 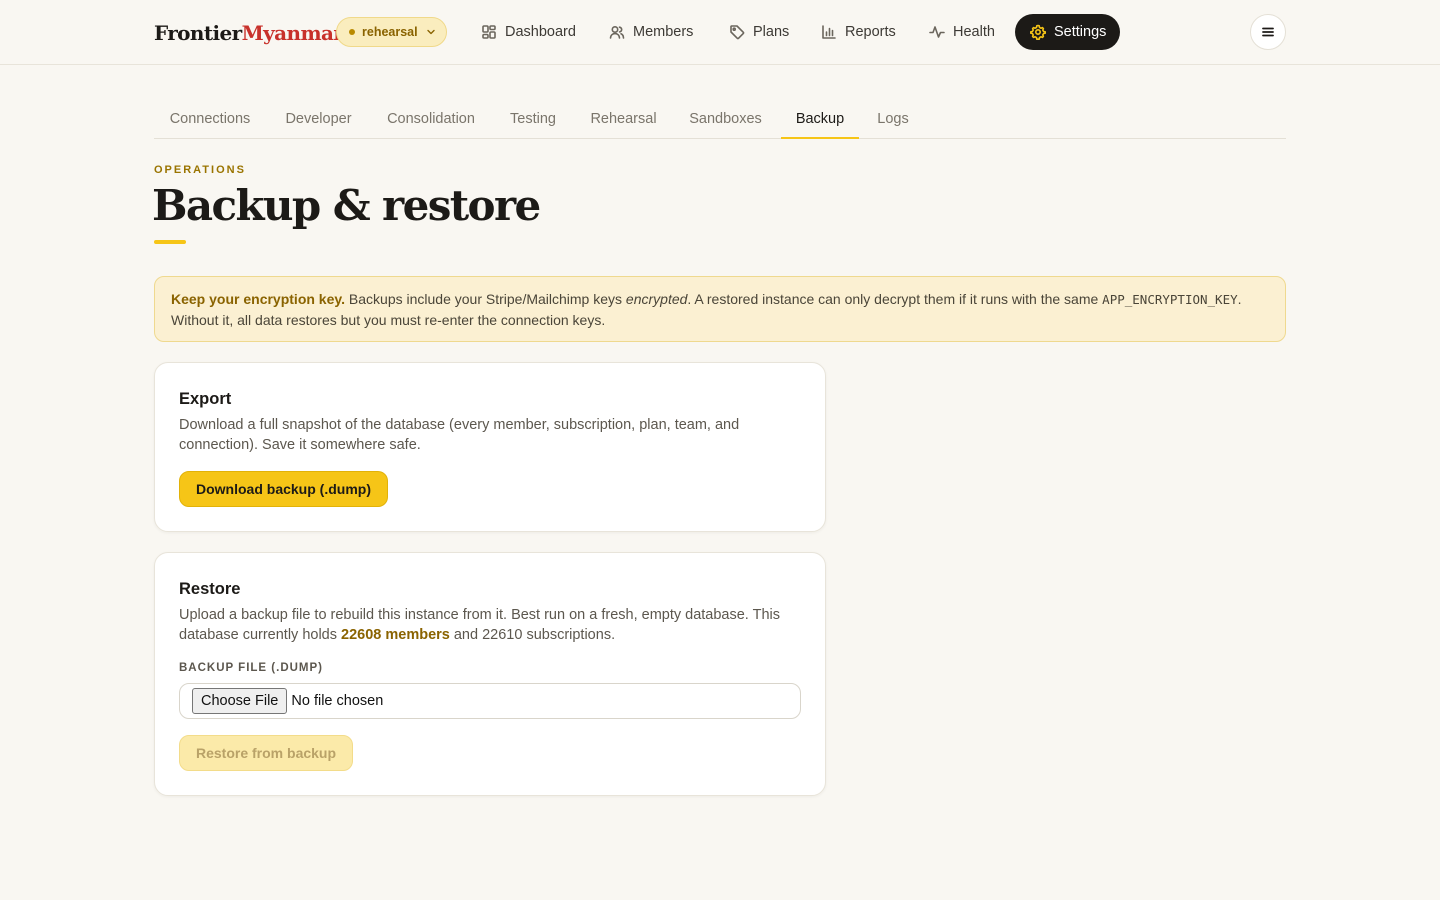 I want to click on choose-file-button: Choose File, so click(x=240, y=701).